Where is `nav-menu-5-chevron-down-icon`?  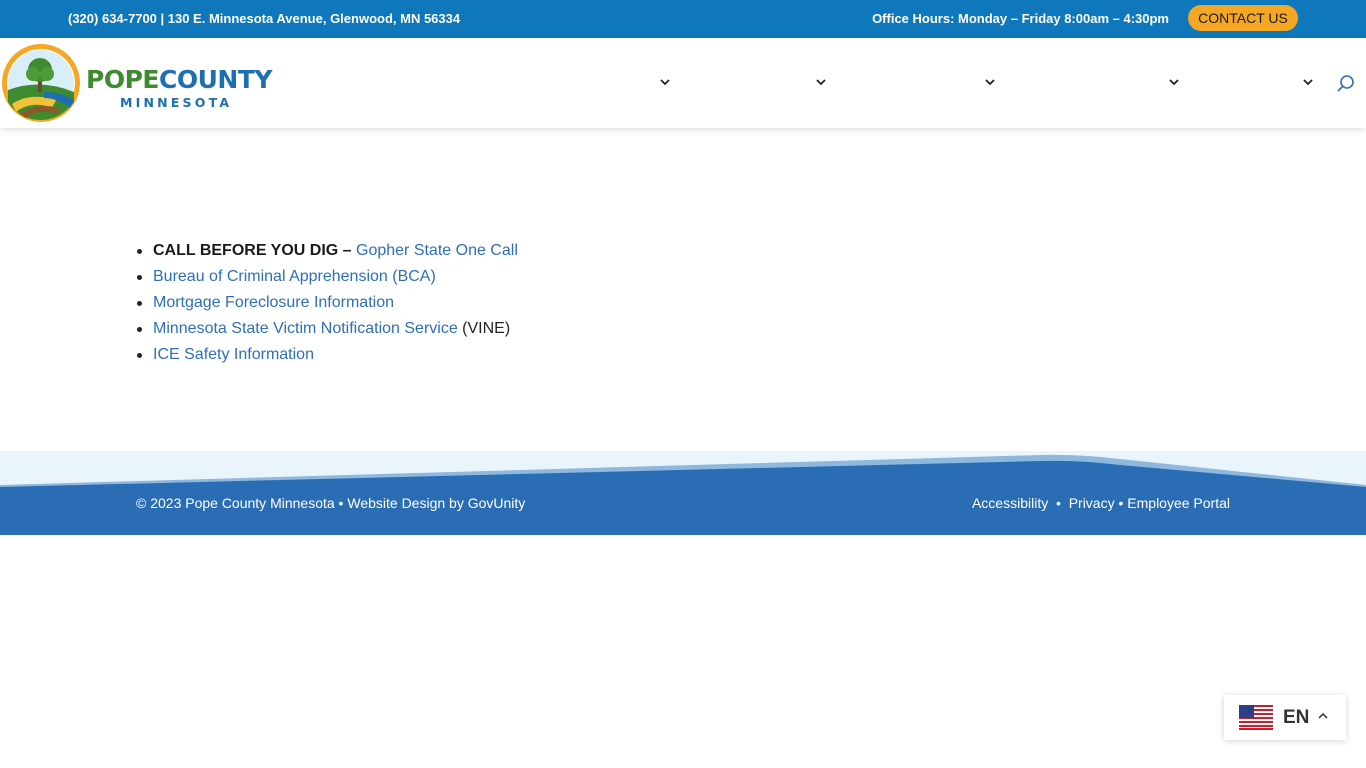 nav-menu-5-chevron-down-icon is located at coordinates (1308, 82).